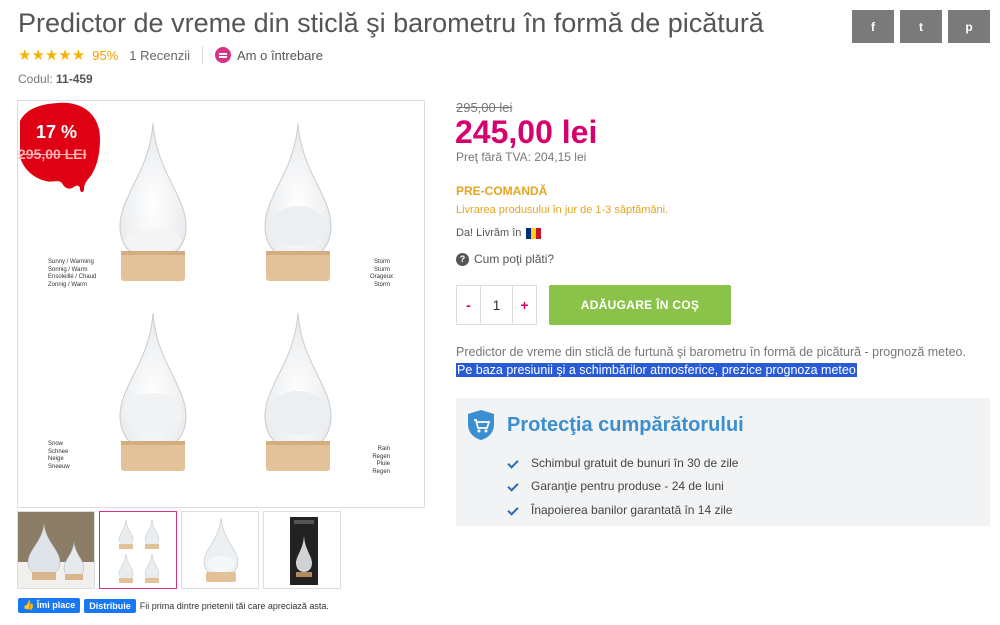 This screenshot has width=1000, height=625. I want to click on ask-question-link: Am o întrebare, so click(280, 55).